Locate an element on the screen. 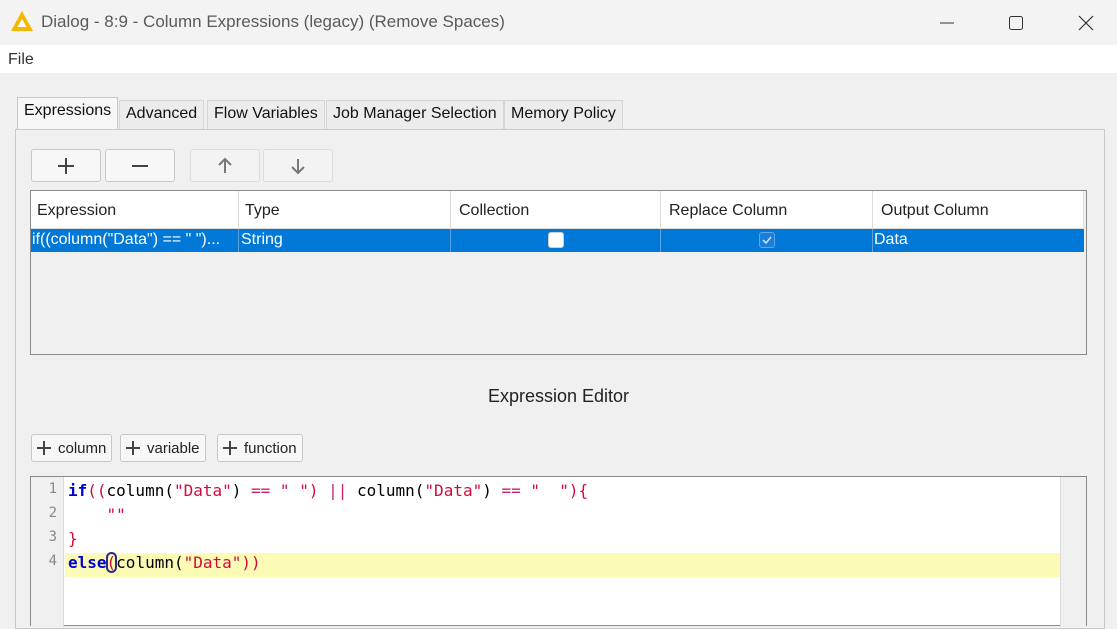 Image resolution: width=1117 pixels, height=629 pixels. line-number-gutter: 1 2 3 4 is located at coordinates (47, 552).